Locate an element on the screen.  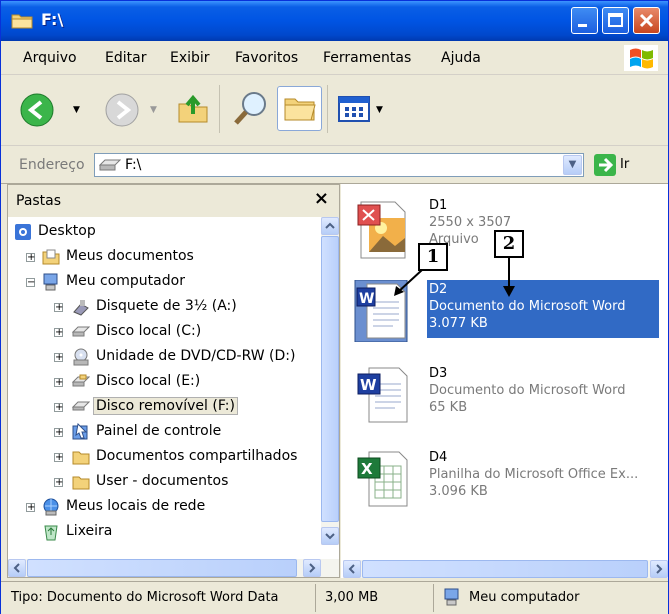
tree-label: Disco local (C:) is located at coordinates (149, 331).